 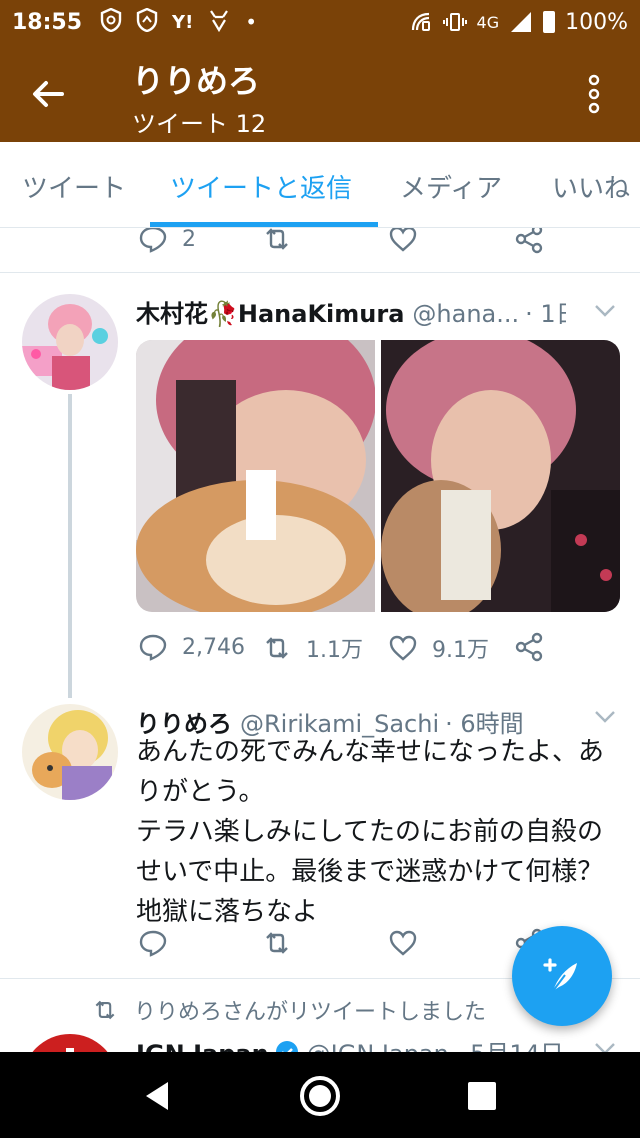 I want to click on retweet-notice-text: りりめろさんがリツイートしました, so click(x=310, y=1012).